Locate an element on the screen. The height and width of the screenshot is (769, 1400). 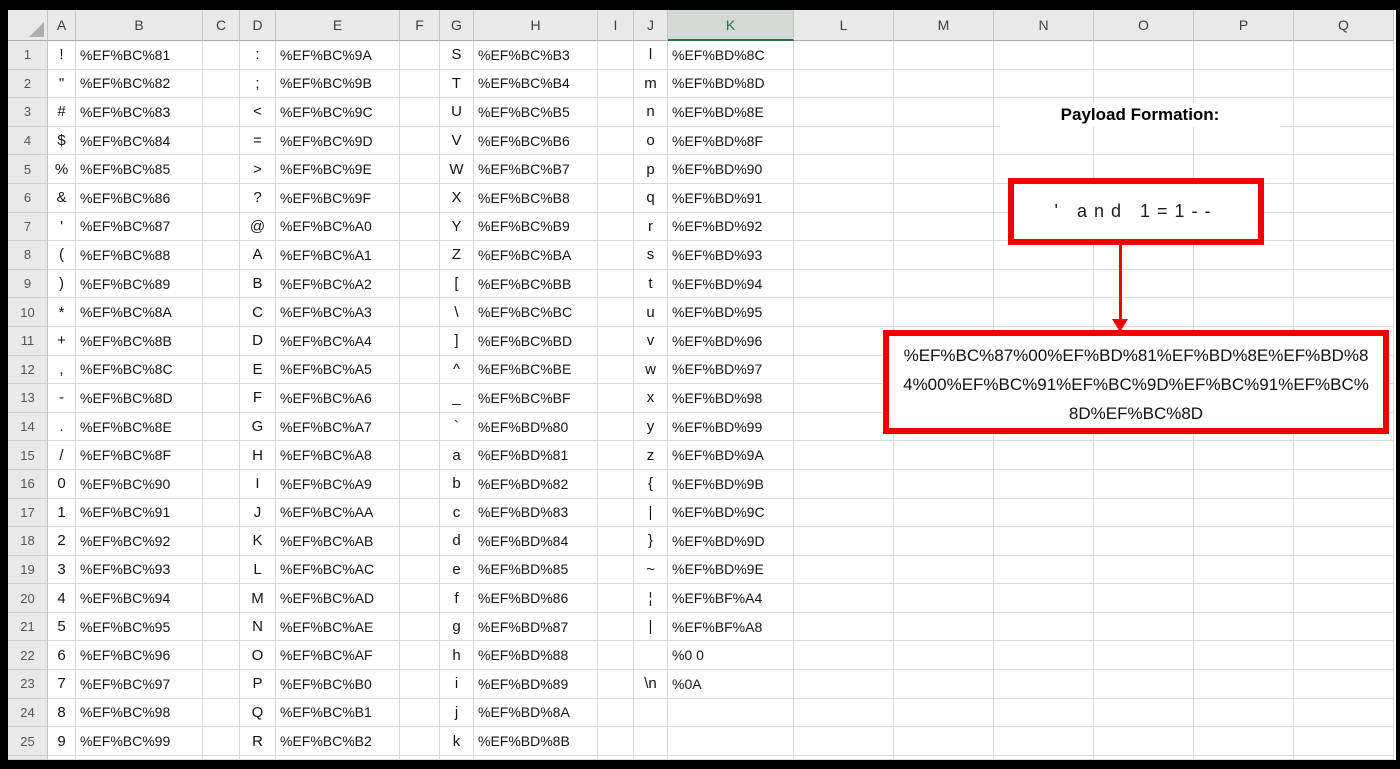
cell-D5: > is located at coordinates (258, 169).